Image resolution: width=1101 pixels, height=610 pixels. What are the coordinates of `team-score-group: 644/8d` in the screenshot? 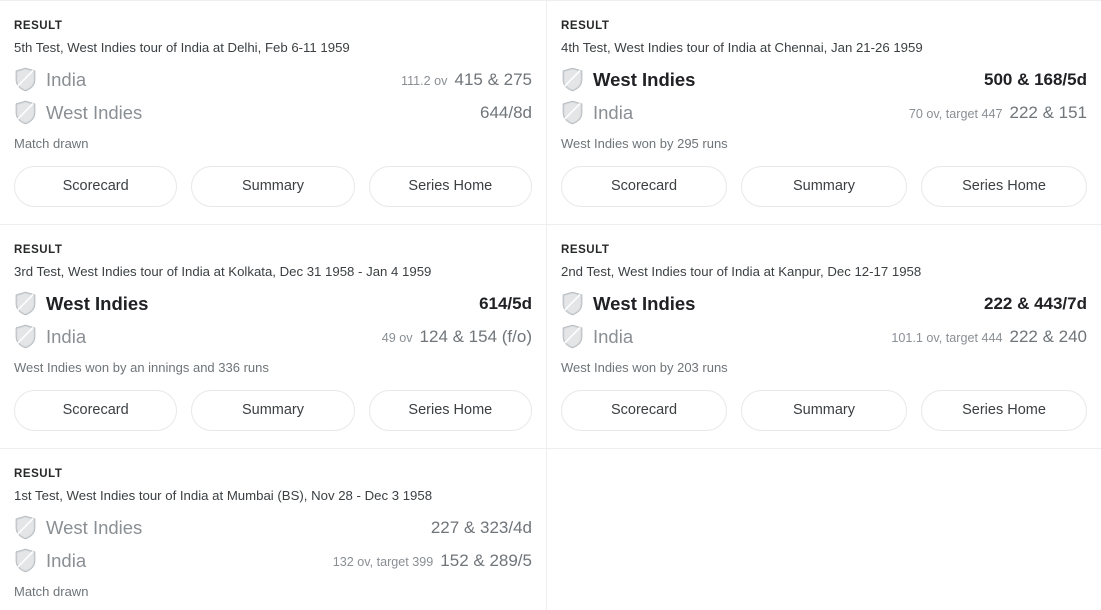 It's located at (502, 112).